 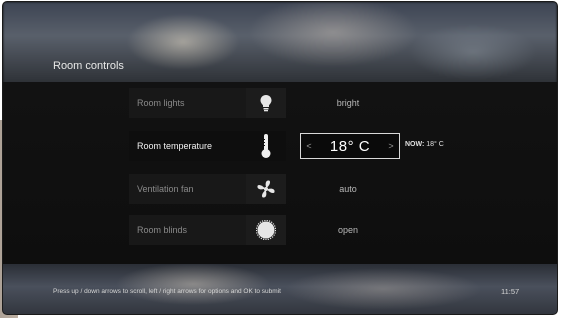 What do you see at coordinates (266, 146) in the screenshot?
I see `thermometer-icon` at bounding box center [266, 146].